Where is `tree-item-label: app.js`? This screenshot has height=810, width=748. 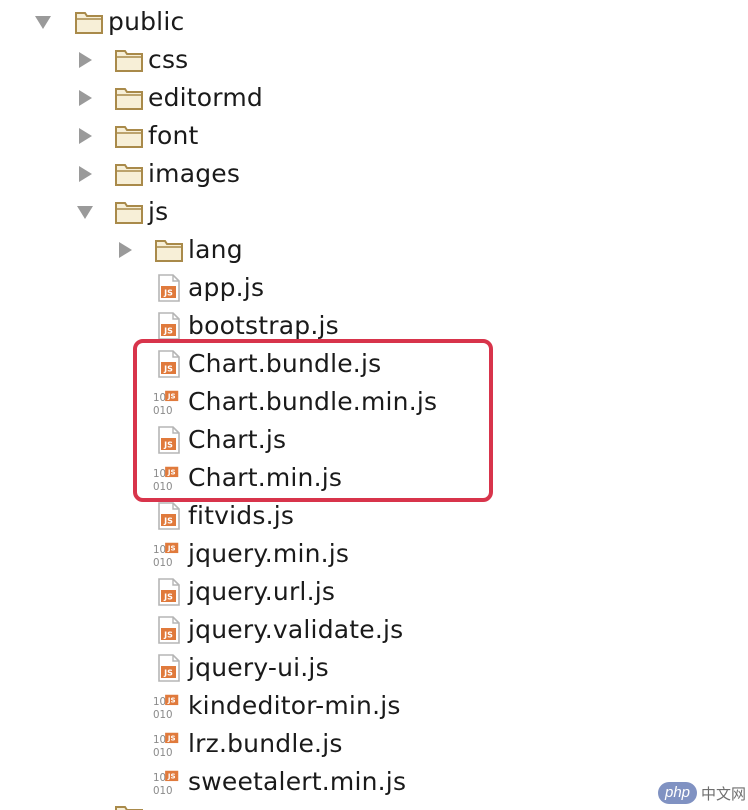 tree-item-label: app.js is located at coordinates (226, 287).